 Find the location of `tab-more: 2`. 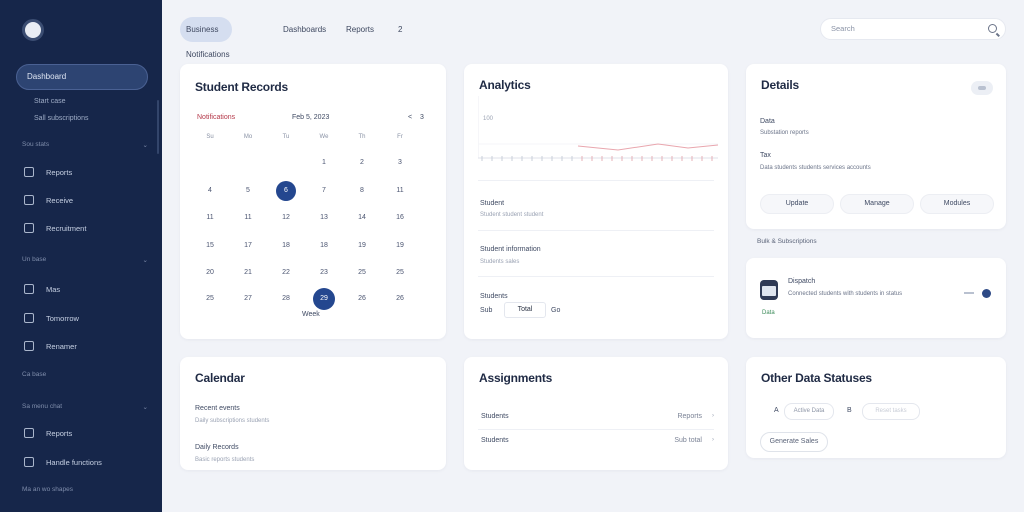

tab-more: 2 is located at coordinates (400, 29).